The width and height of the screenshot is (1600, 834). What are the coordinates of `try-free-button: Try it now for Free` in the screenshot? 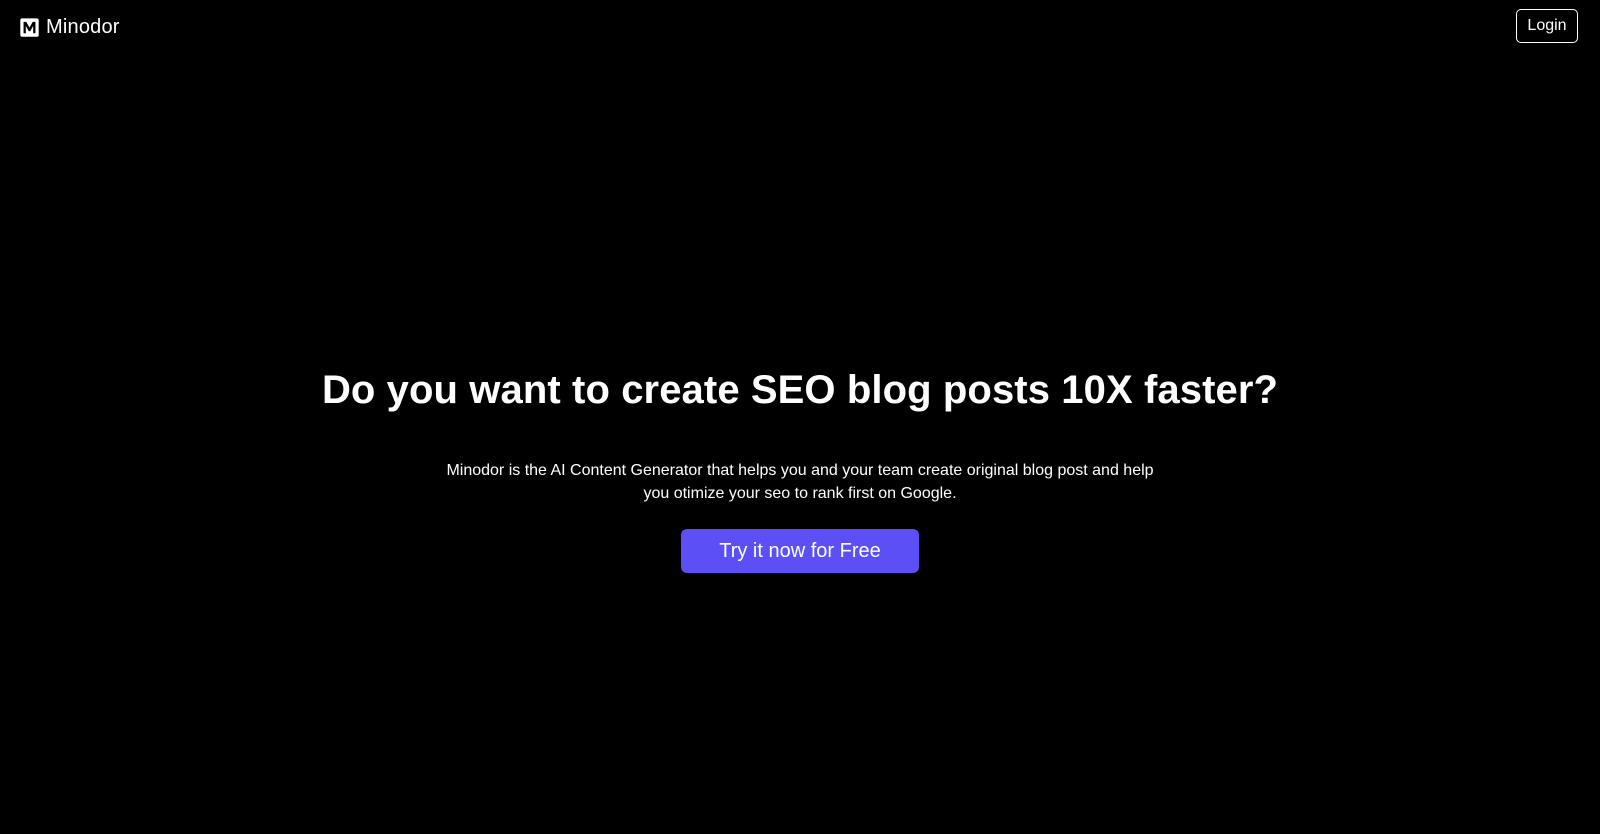 It's located at (800, 551).